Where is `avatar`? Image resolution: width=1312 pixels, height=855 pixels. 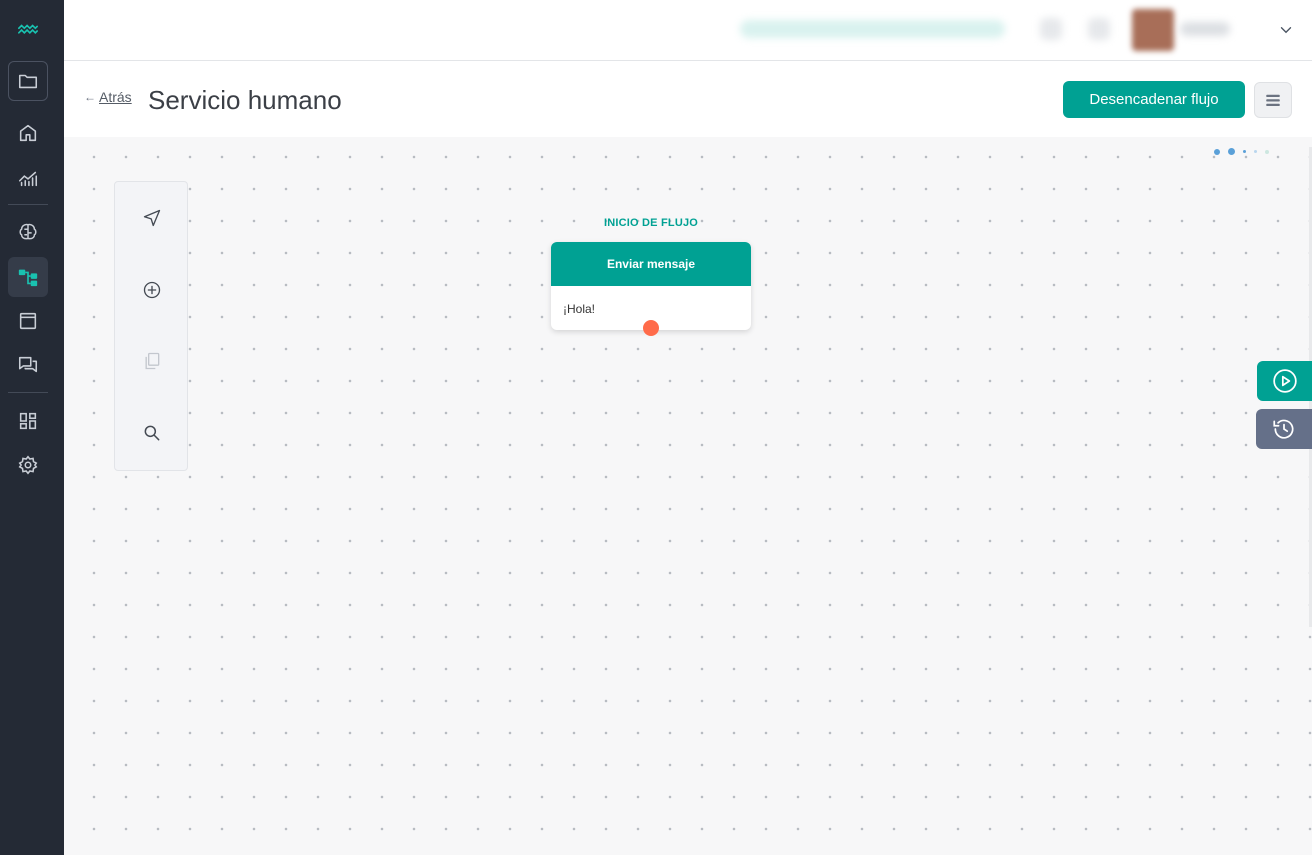 avatar is located at coordinates (1153, 30).